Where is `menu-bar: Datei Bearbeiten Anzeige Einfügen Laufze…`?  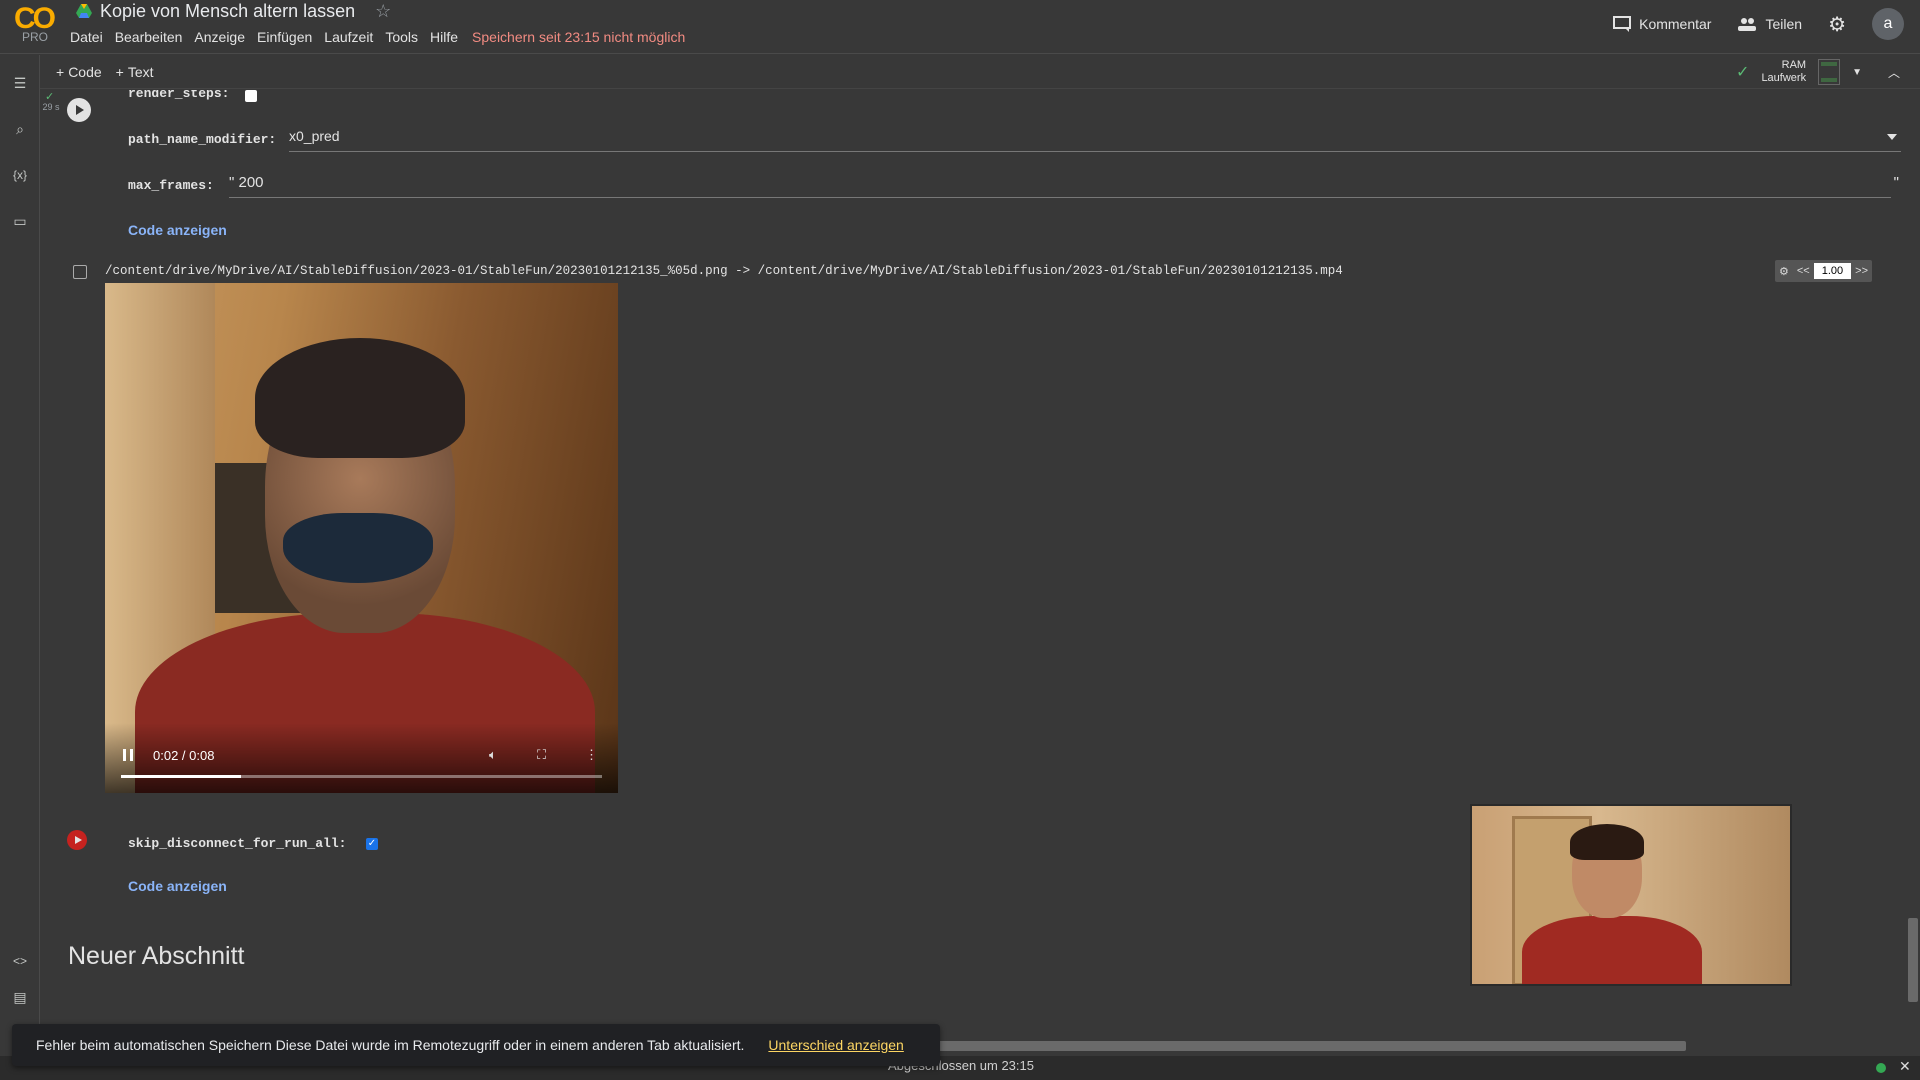
menu-bar: Datei Bearbeiten Anzeige Einfügen Laufze… is located at coordinates (378, 37).